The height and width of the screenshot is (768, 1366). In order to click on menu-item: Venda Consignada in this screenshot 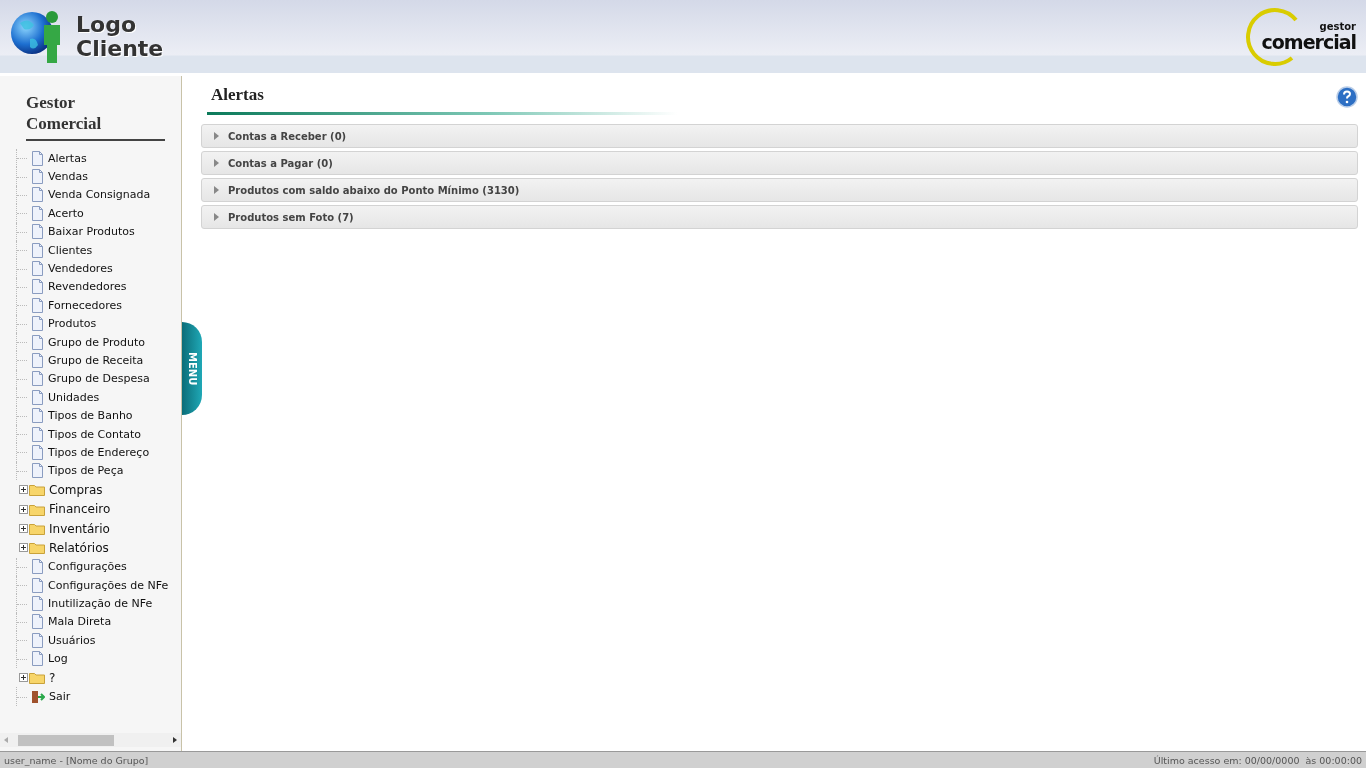, I will do `click(99, 195)`.